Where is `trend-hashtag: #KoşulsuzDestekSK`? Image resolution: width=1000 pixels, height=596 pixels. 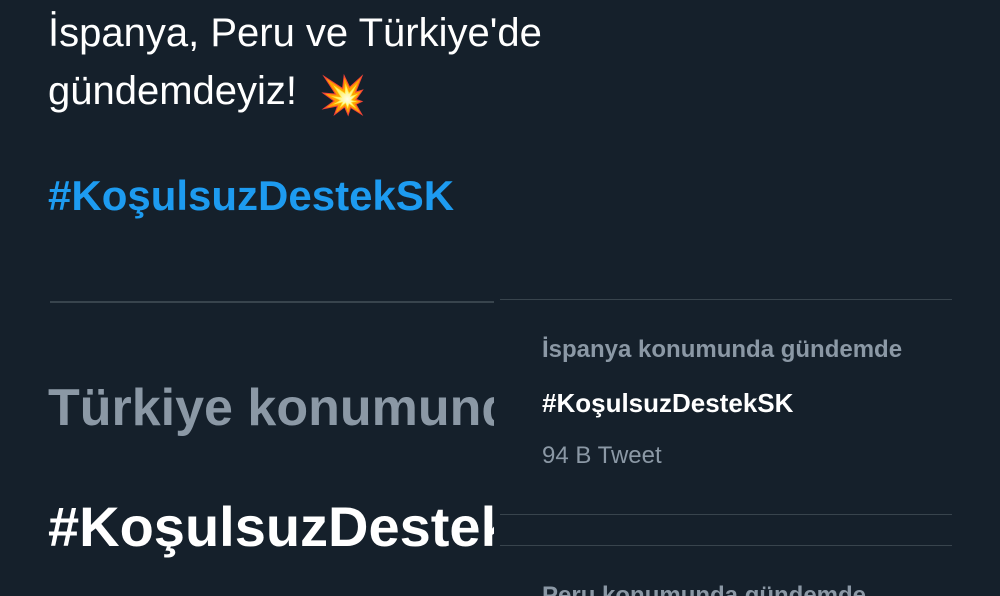 trend-hashtag: #KoşulsuzDestekSK is located at coordinates (668, 403).